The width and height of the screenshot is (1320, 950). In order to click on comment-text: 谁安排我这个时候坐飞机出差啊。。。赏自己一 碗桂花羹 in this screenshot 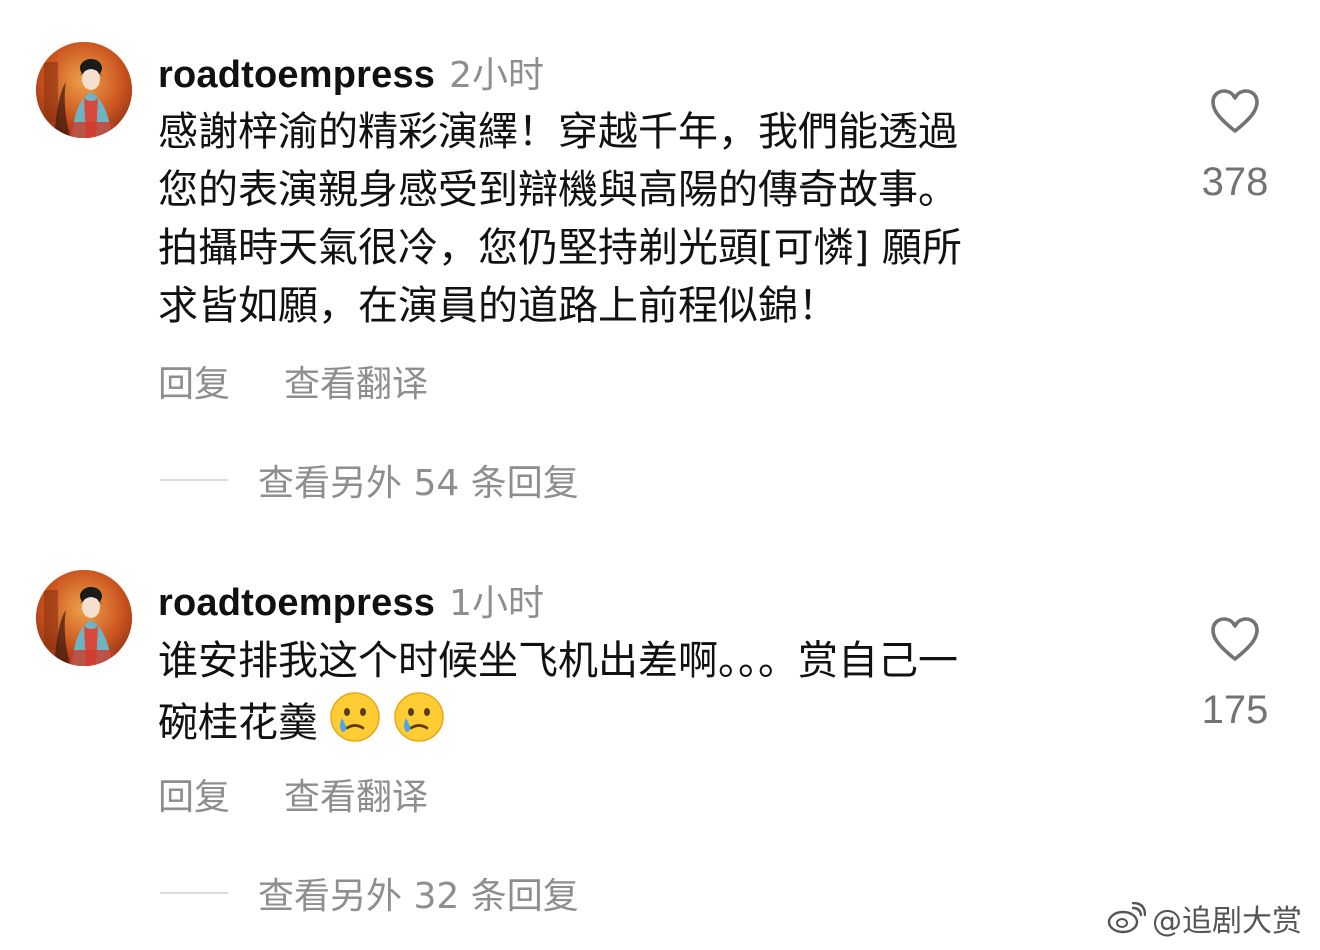, I will do `click(653, 692)`.